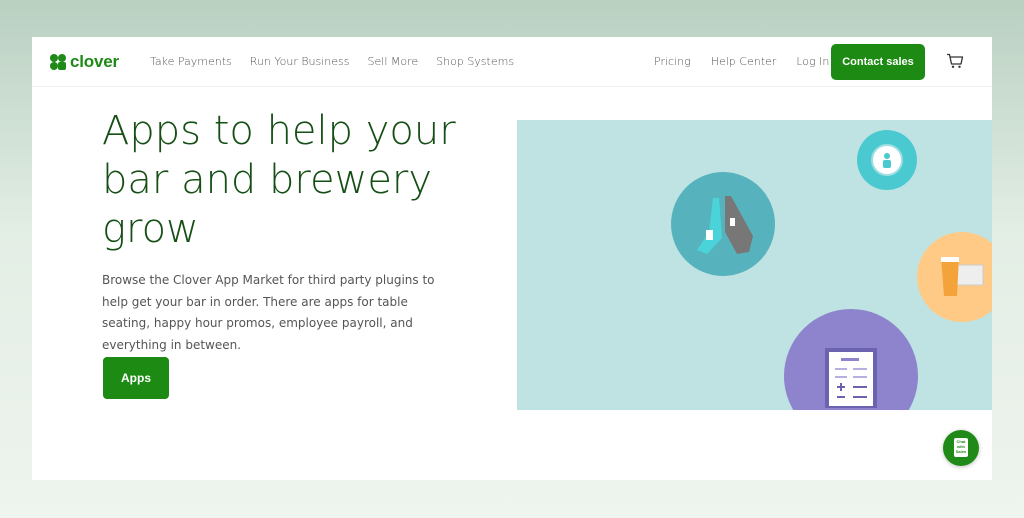 The height and width of the screenshot is (518, 1024). Describe the element at coordinates (878, 62) in the screenshot. I see `contact-sales-button: Contact sales` at that location.